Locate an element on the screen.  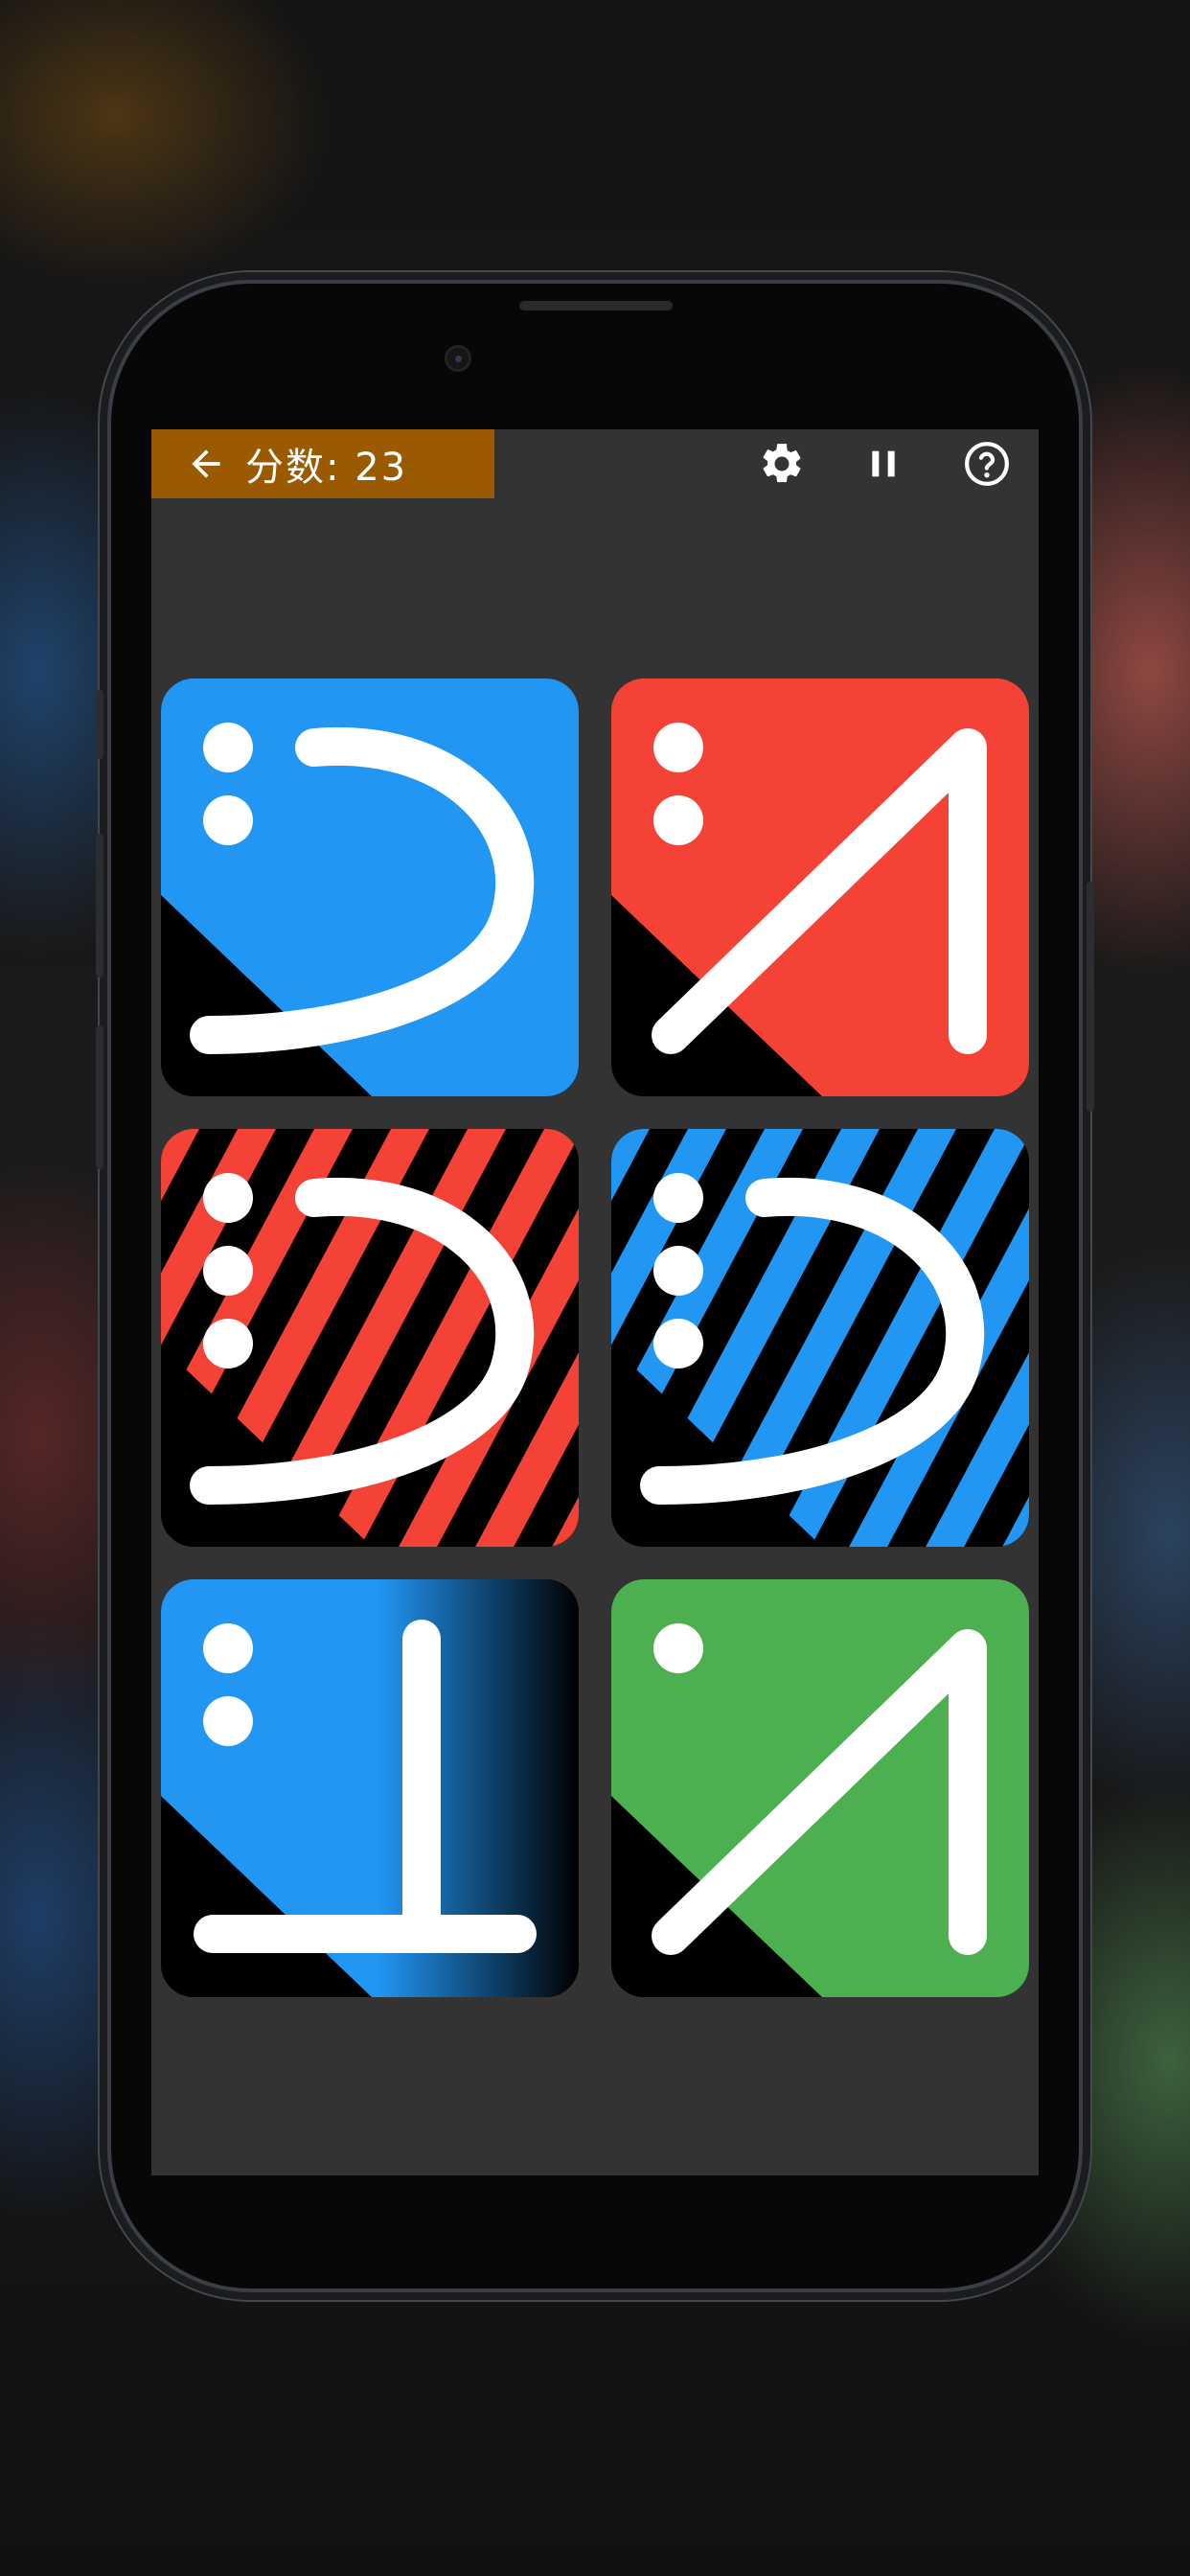
gear-icon is located at coordinates (782, 463).